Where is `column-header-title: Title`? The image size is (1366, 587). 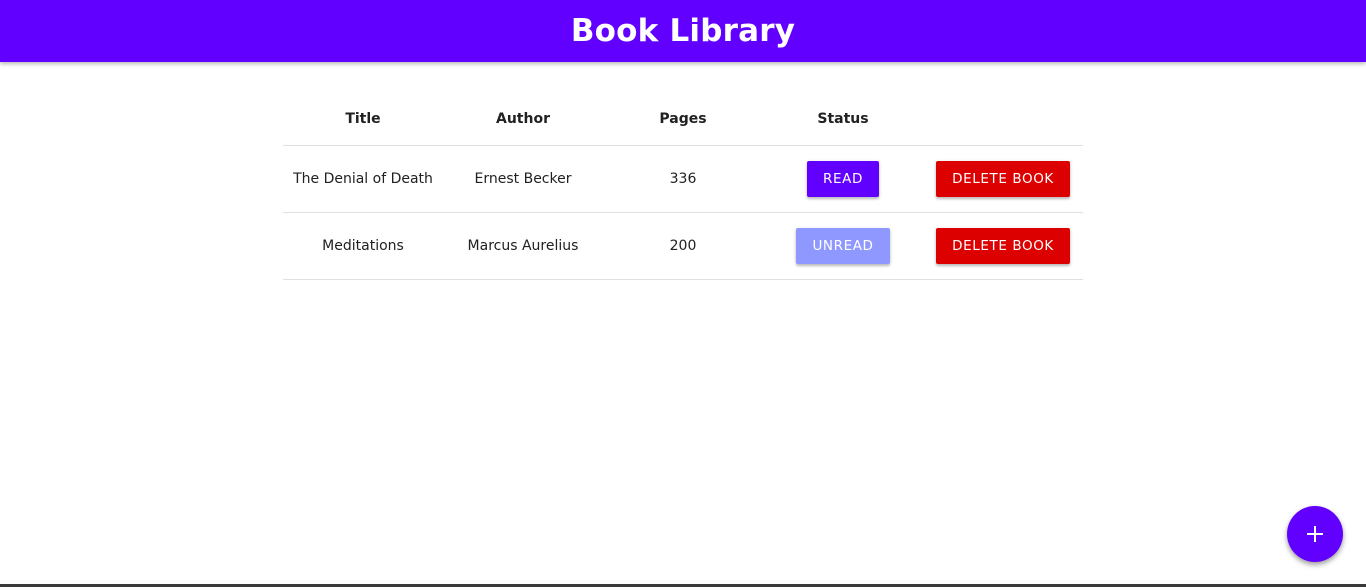
column-header-title: Title is located at coordinates (363, 119).